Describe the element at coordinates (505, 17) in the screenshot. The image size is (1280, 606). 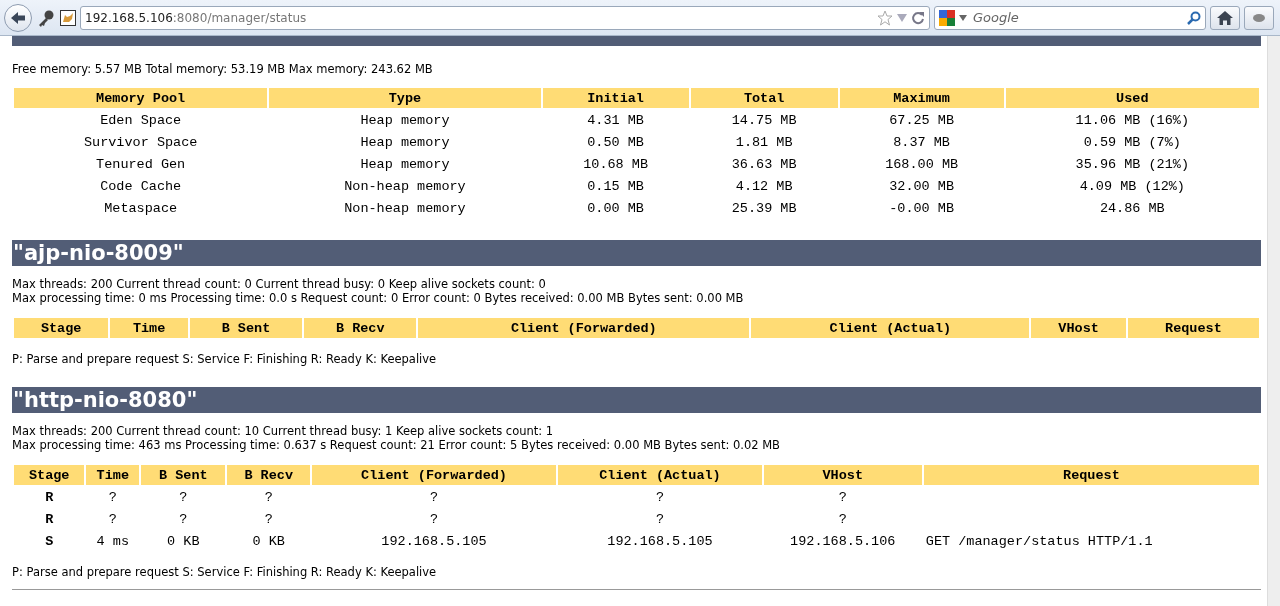
I see `address-bar: 192.168.5.106:8080/manager/status` at that location.